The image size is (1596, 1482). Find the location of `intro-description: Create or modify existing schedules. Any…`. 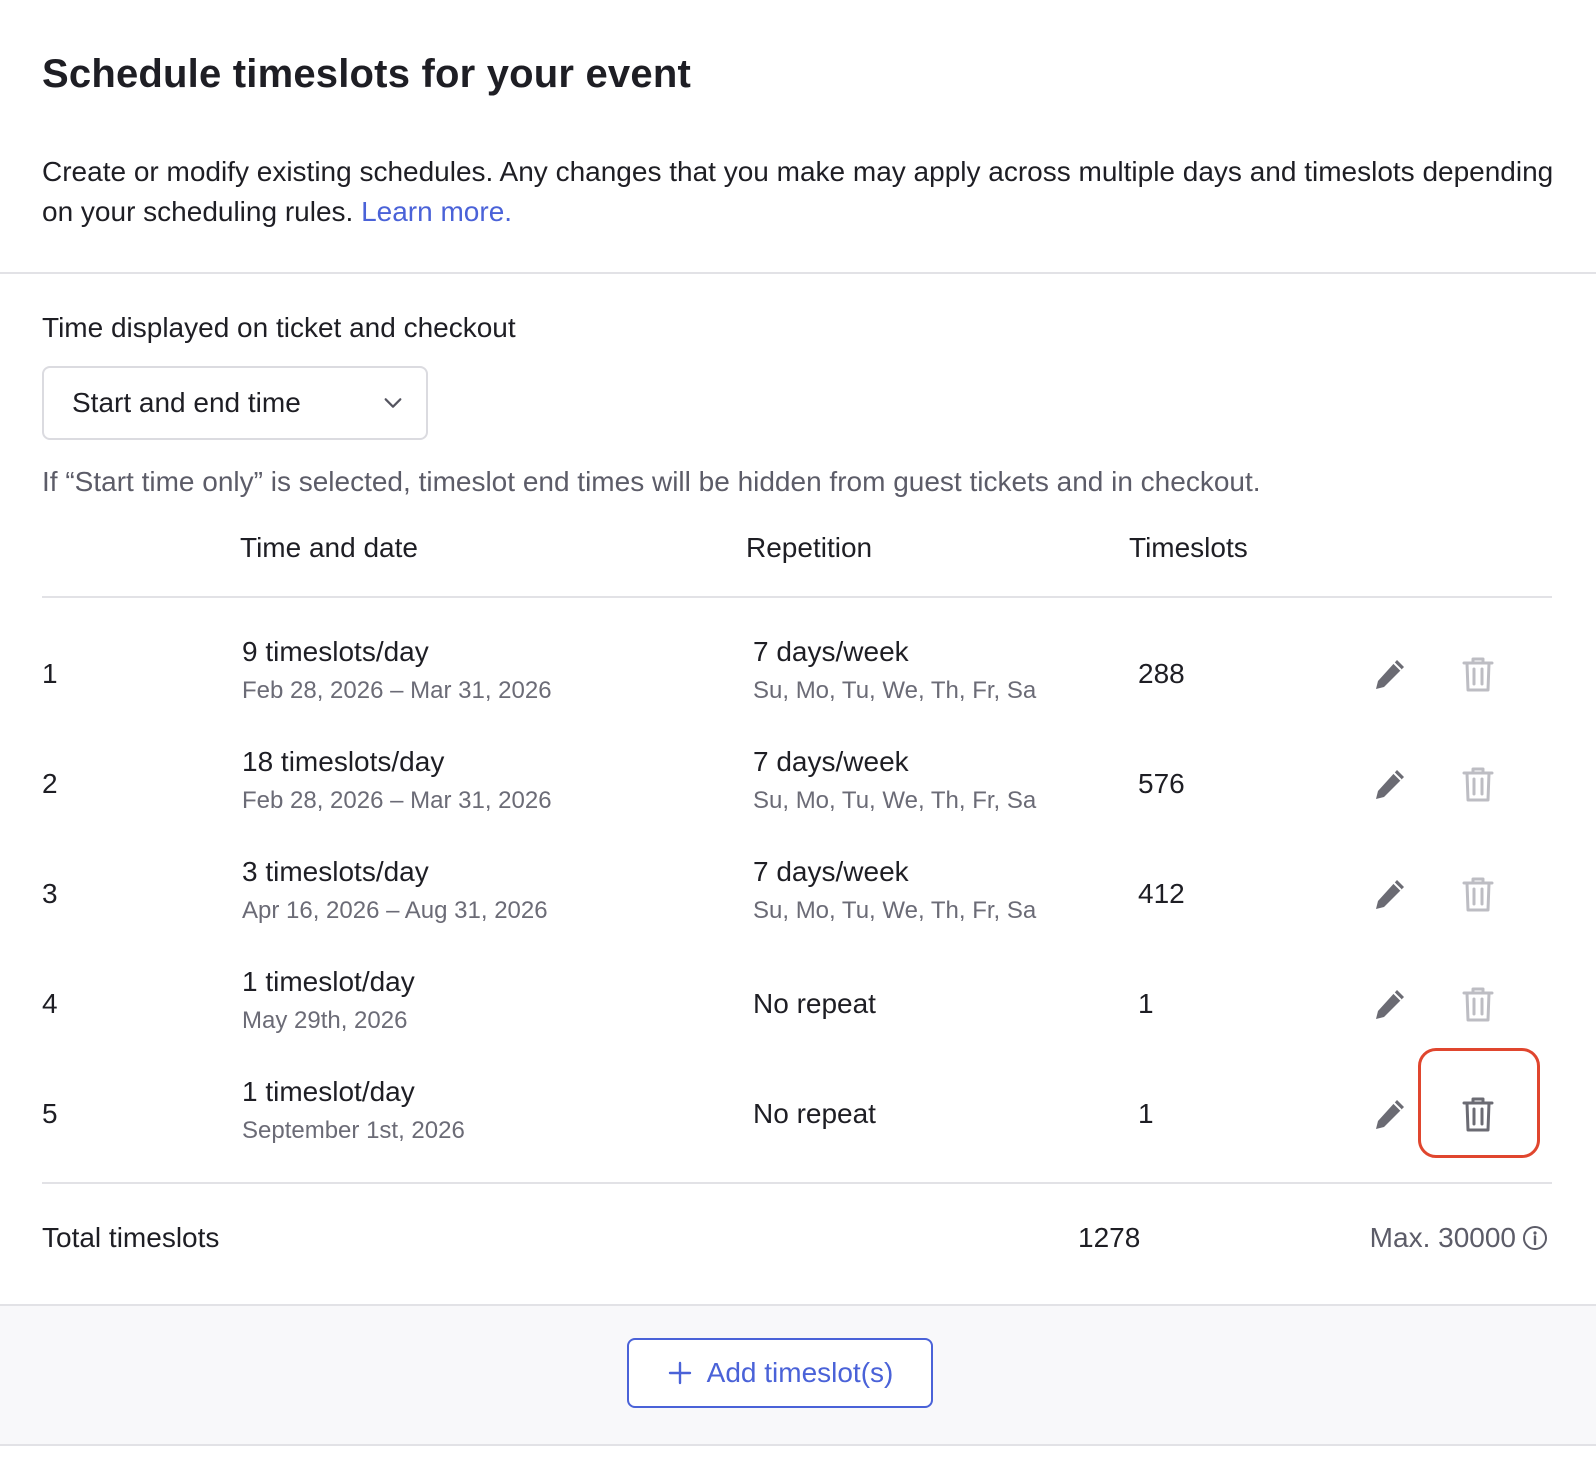

intro-description: Create or modify existing schedules. Any… is located at coordinates (798, 191).